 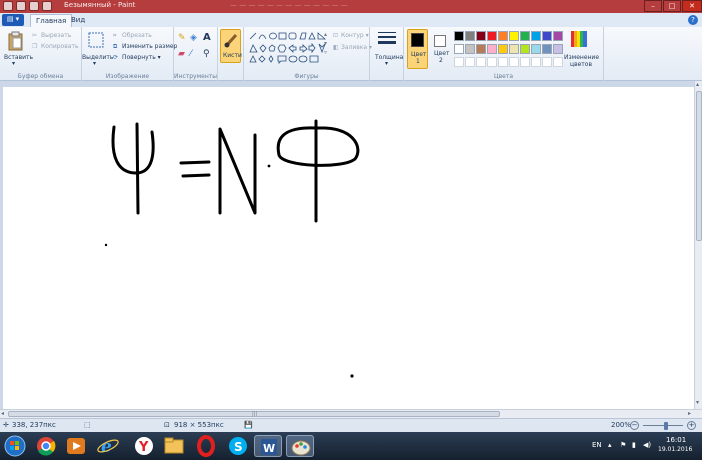 I want to click on action-center-flag-icon: ⚑, so click(x=623, y=445).